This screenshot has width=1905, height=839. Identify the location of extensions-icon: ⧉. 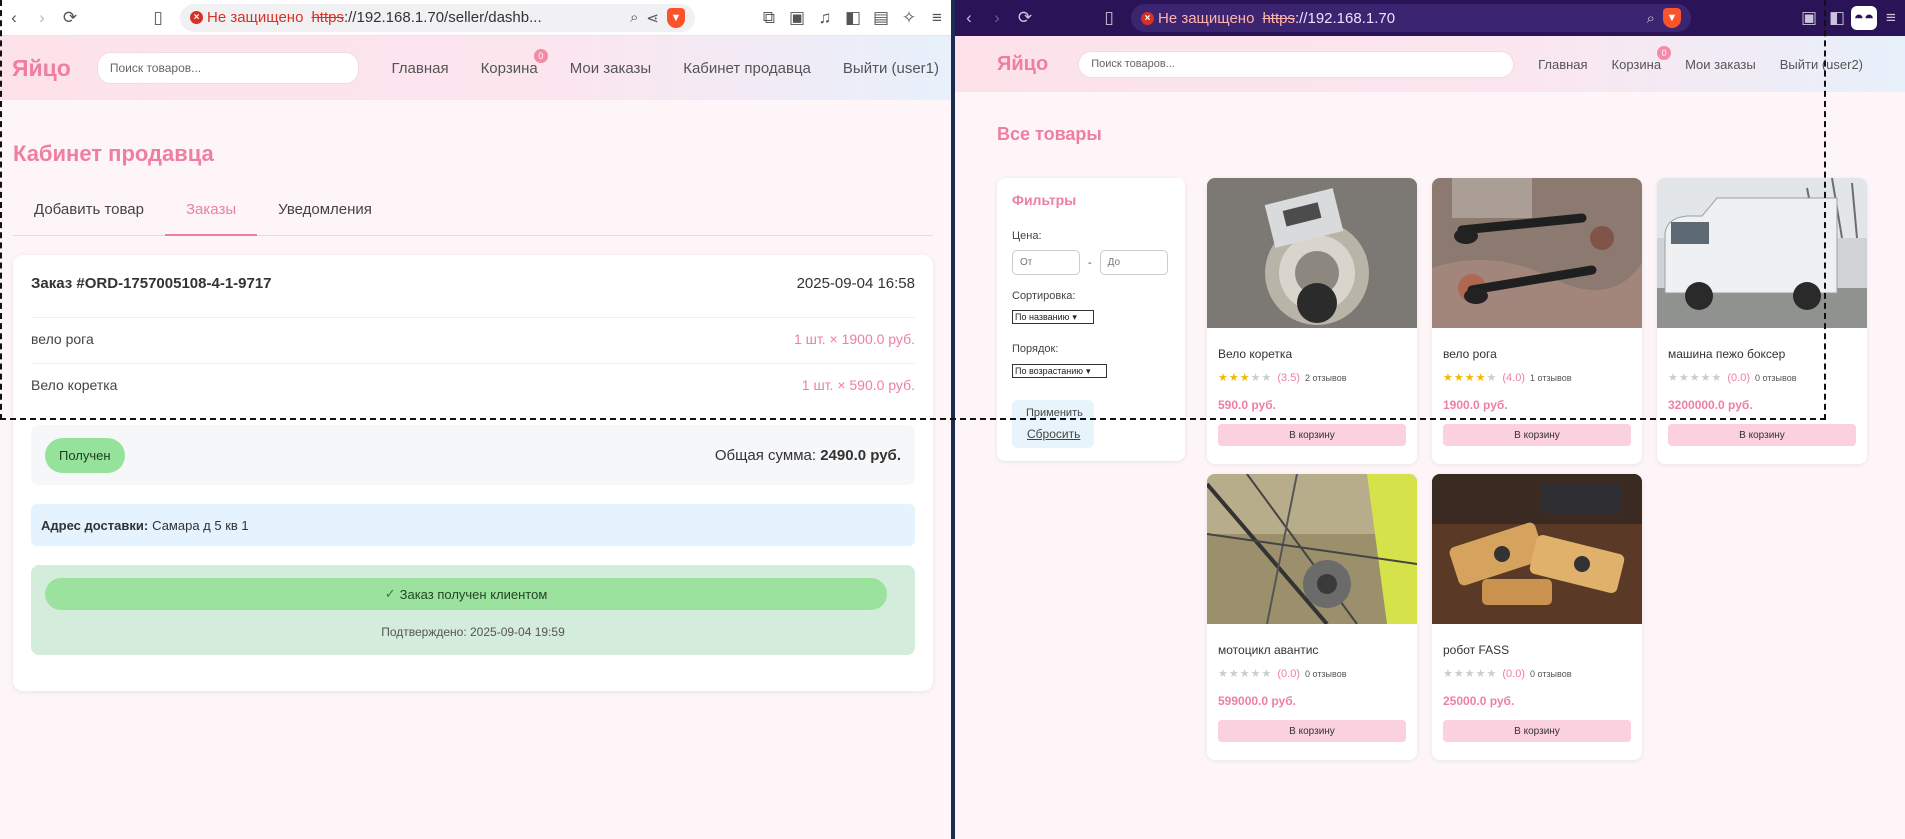
(769, 18).